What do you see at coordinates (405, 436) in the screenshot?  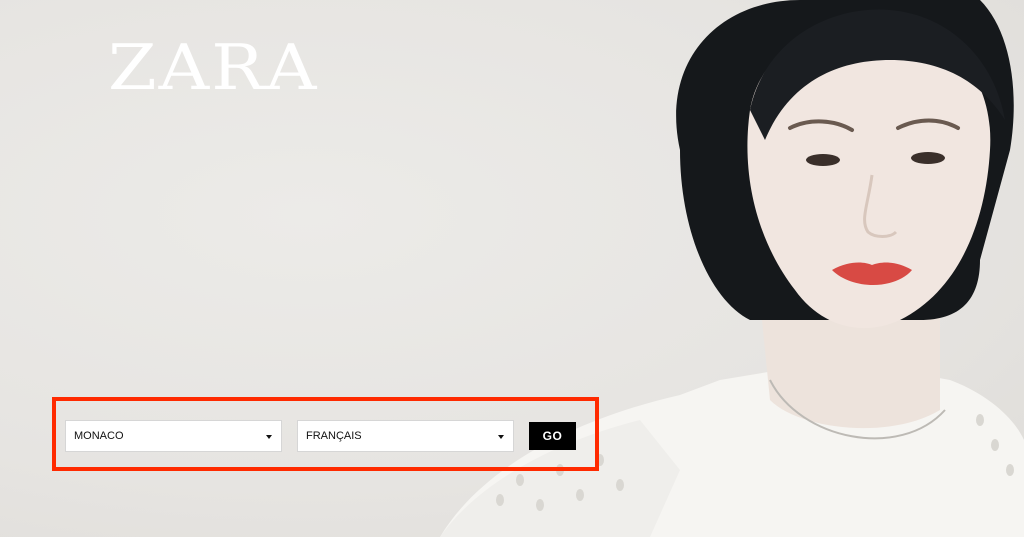 I see `language-select: FRANÇAIS` at bounding box center [405, 436].